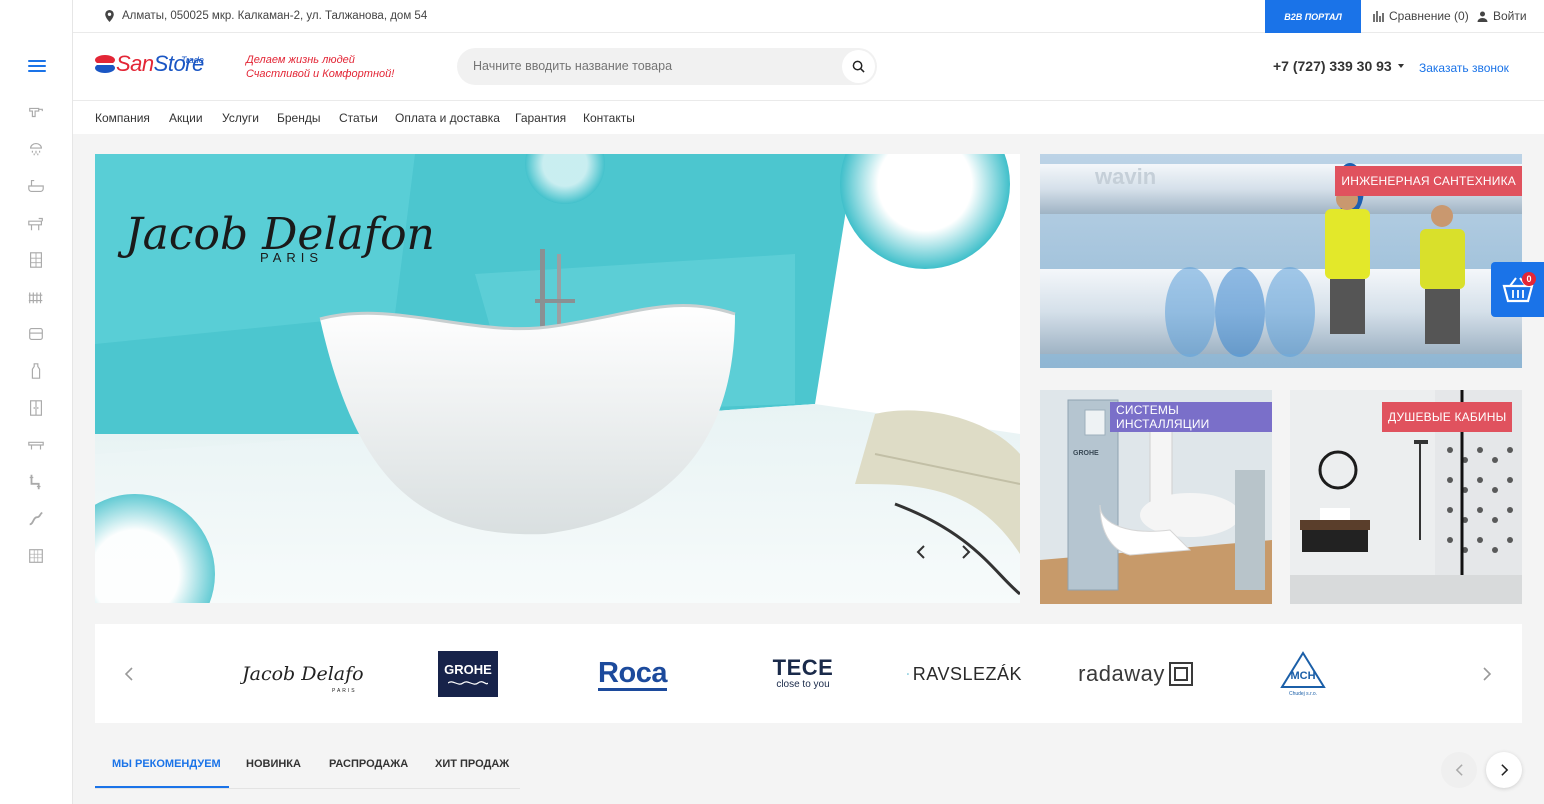 The image size is (1544, 804). What do you see at coordinates (109, 16) in the screenshot?
I see `location-pin-icon` at bounding box center [109, 16].